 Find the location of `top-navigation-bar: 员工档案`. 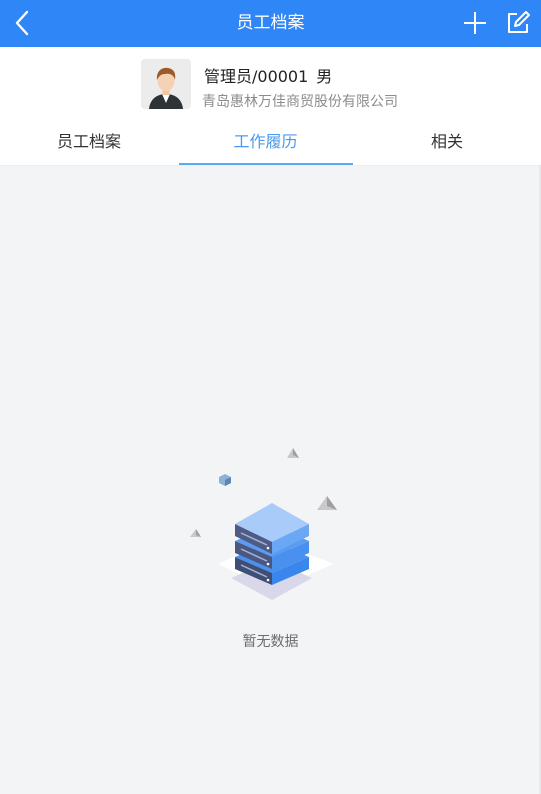

top-navigation-bar: 员工档案 is located at coordinates (270, 23).